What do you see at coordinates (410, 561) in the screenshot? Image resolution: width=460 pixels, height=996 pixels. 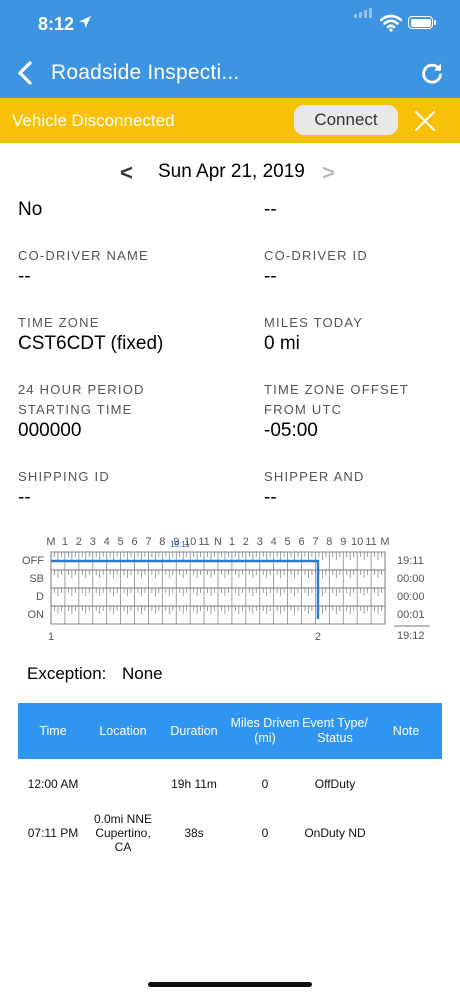 I see `graph-row-total: 19:11` at bounding box center [410, 561].